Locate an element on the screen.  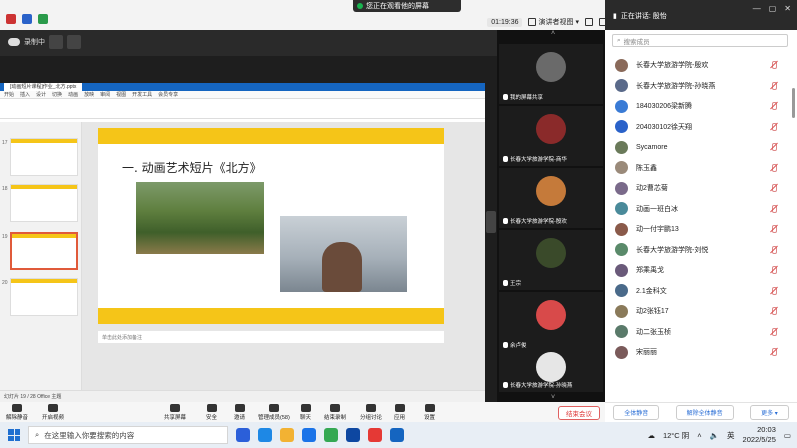
video-tile: 长春大学旅游学院-殷欢 is located at coordinates (551, 198).